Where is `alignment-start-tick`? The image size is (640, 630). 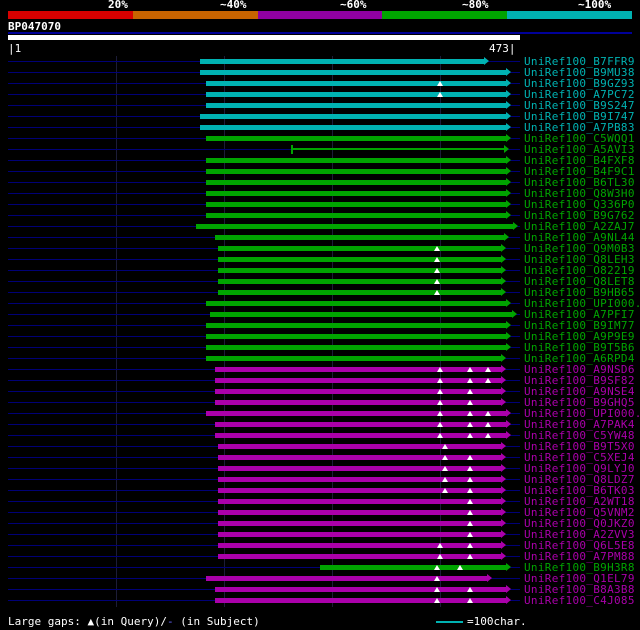 alignment-start-tick is located at coordinates (291, 149).